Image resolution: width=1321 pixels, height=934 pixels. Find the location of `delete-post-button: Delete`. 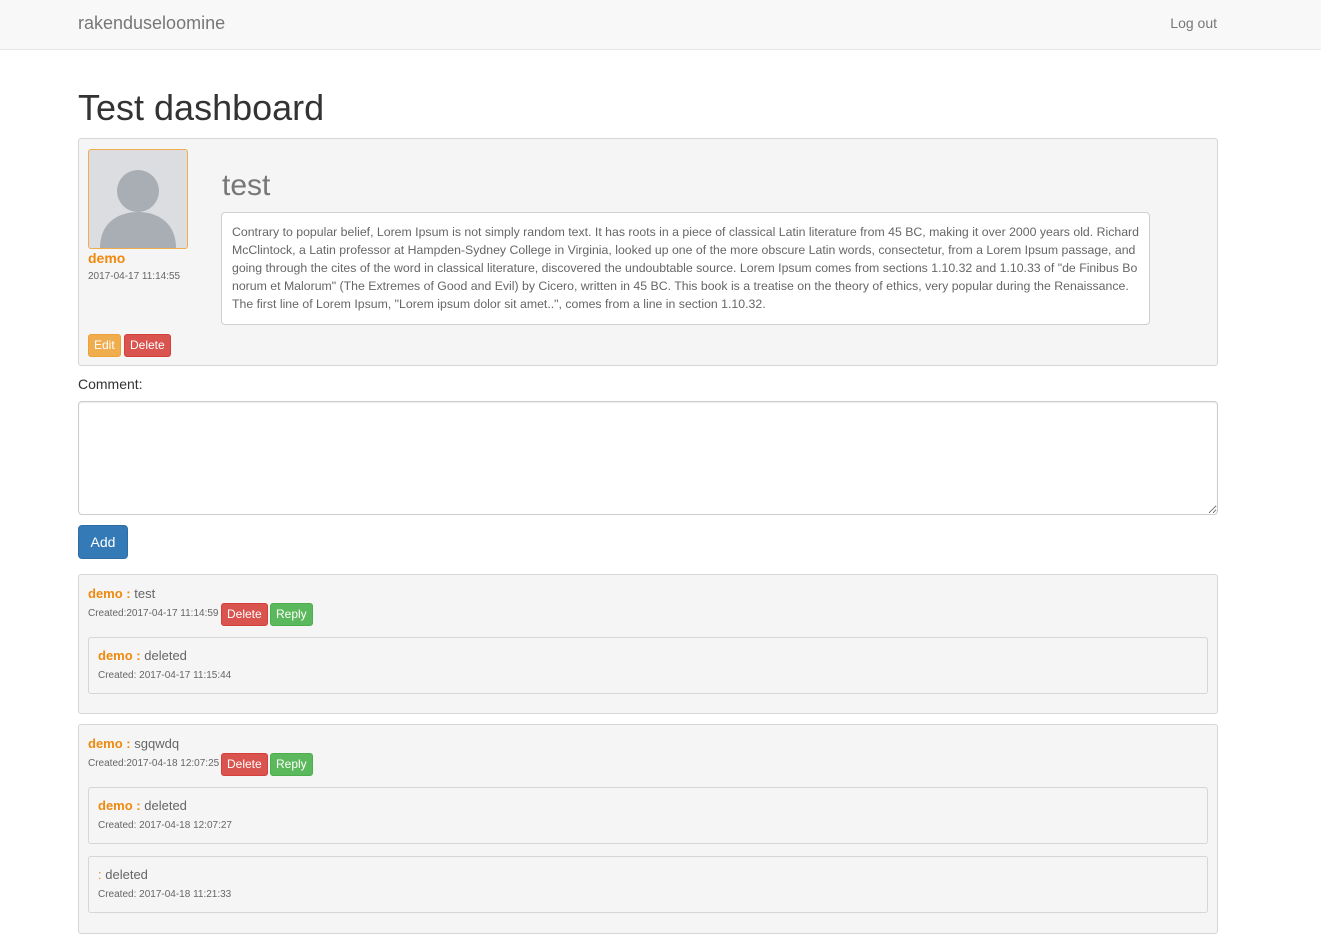

delete-post-button: Delete is located at coordinates (147, 345).